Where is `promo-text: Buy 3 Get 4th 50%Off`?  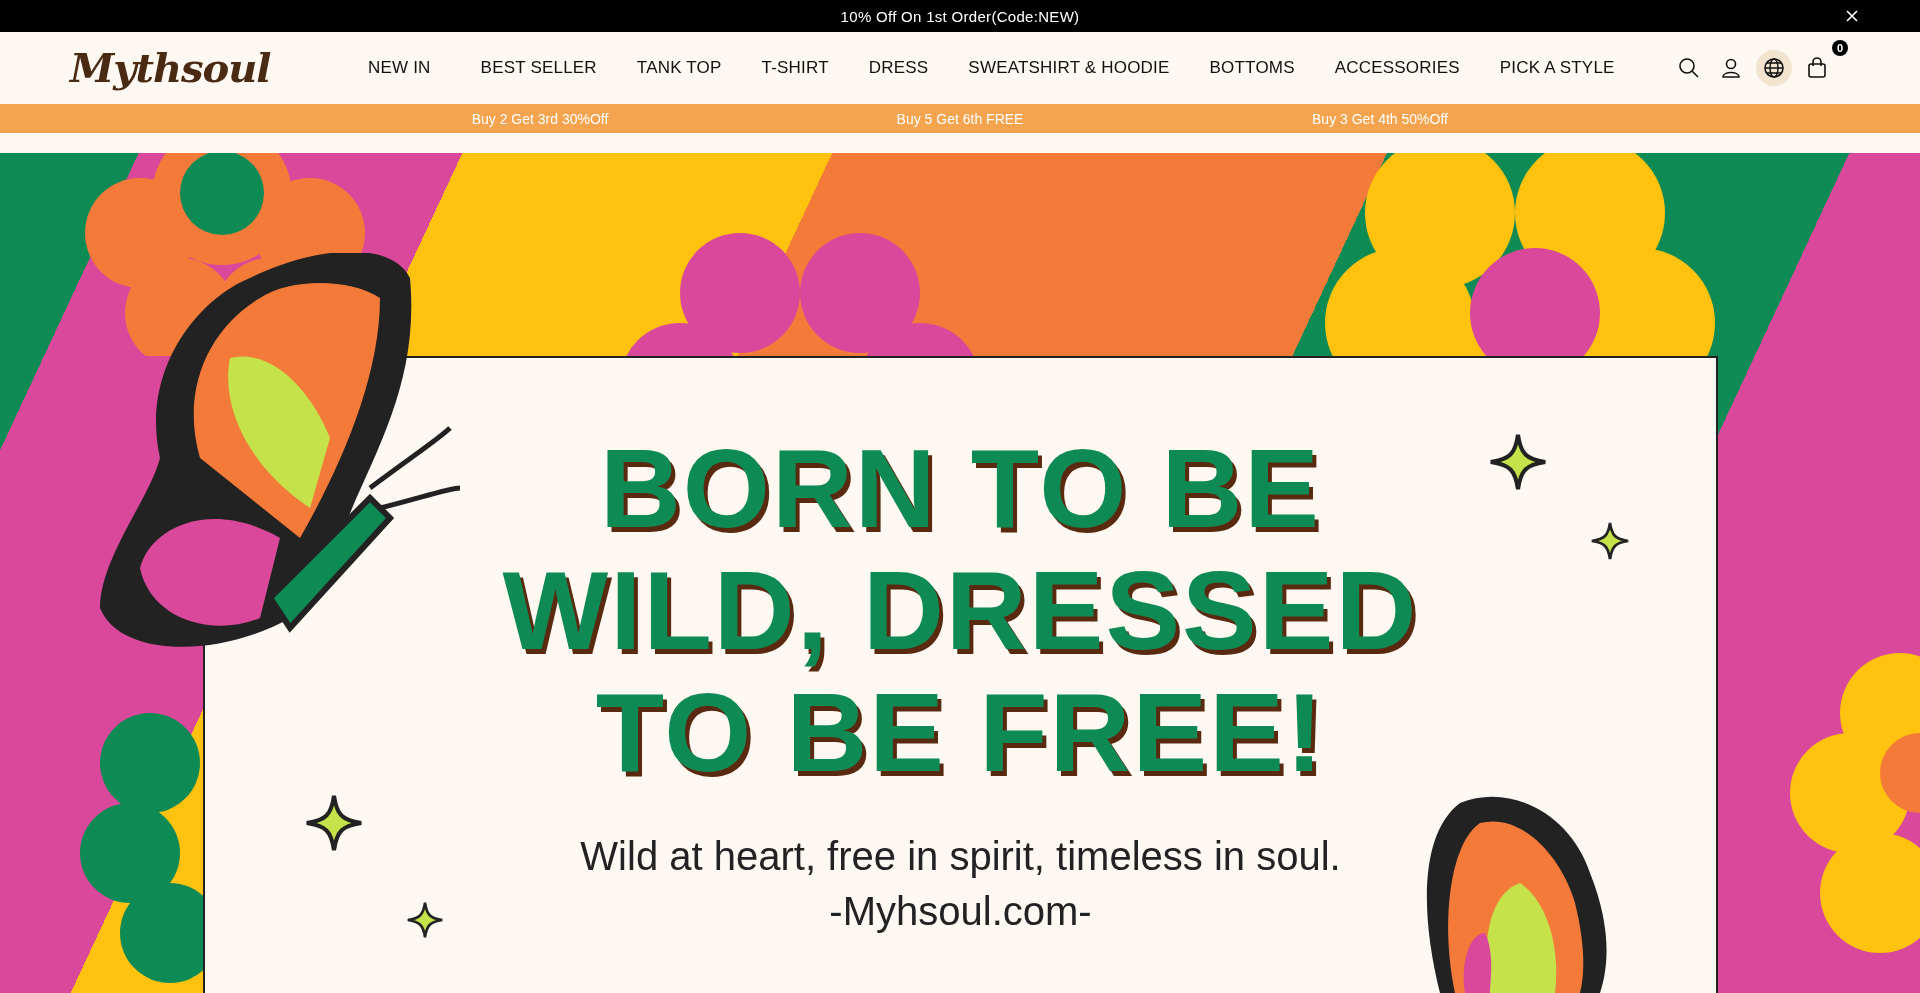
promo-text: Buy 3 Get 4th 50%Off is located at coordinates (1380, 118).